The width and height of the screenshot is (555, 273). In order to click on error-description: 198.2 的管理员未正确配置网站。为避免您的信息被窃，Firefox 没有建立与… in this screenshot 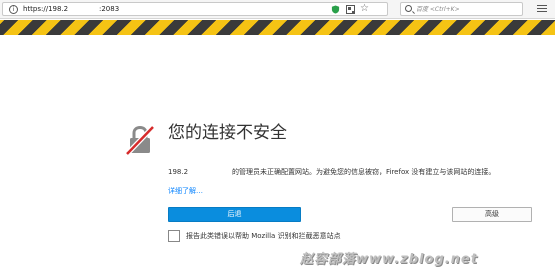, I will do `click(331, 172)`.